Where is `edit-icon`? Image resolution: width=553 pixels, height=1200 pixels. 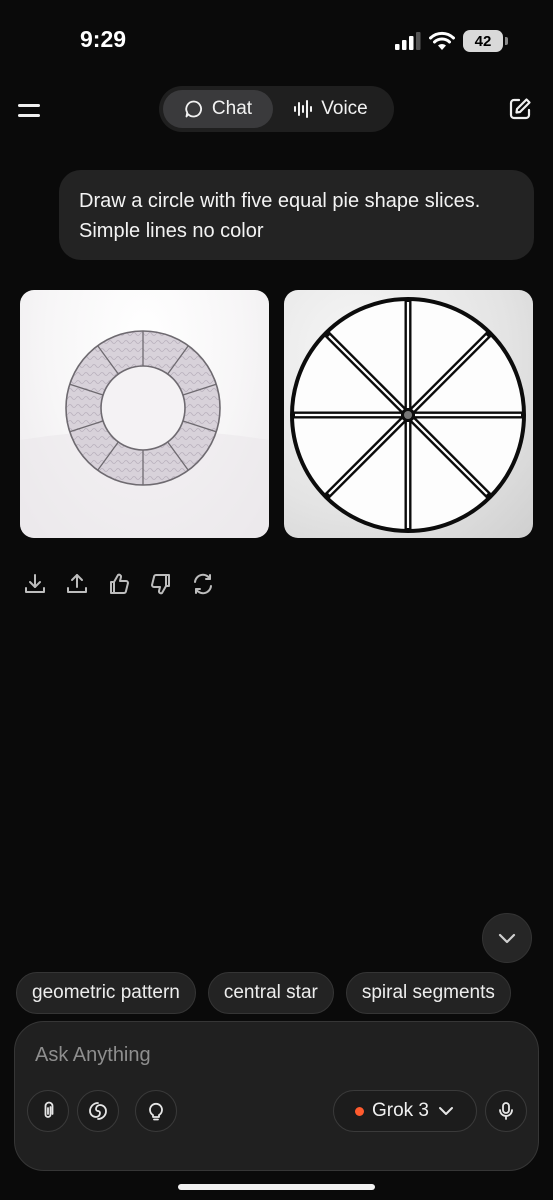 edit-icon is located at coordinates (520, 109).